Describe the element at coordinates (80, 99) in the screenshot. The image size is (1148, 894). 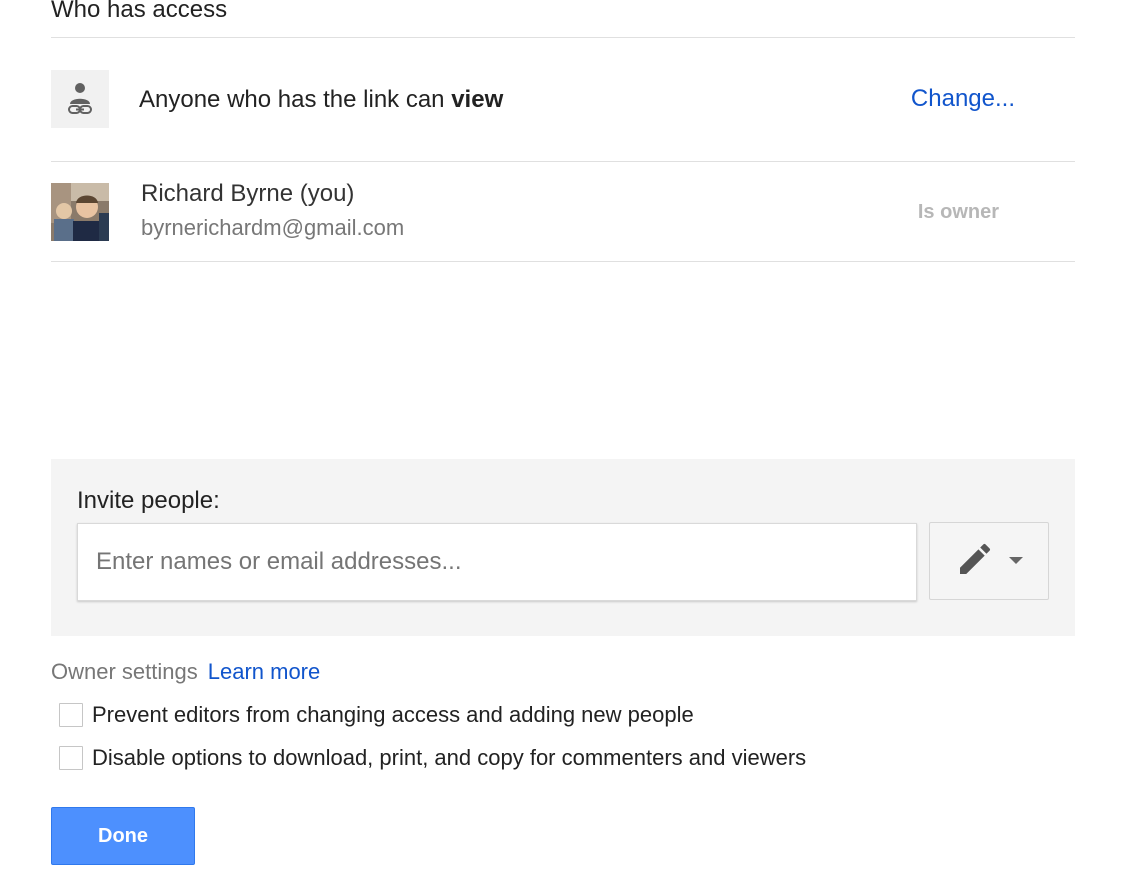
I see `link-person-icon` at that location.